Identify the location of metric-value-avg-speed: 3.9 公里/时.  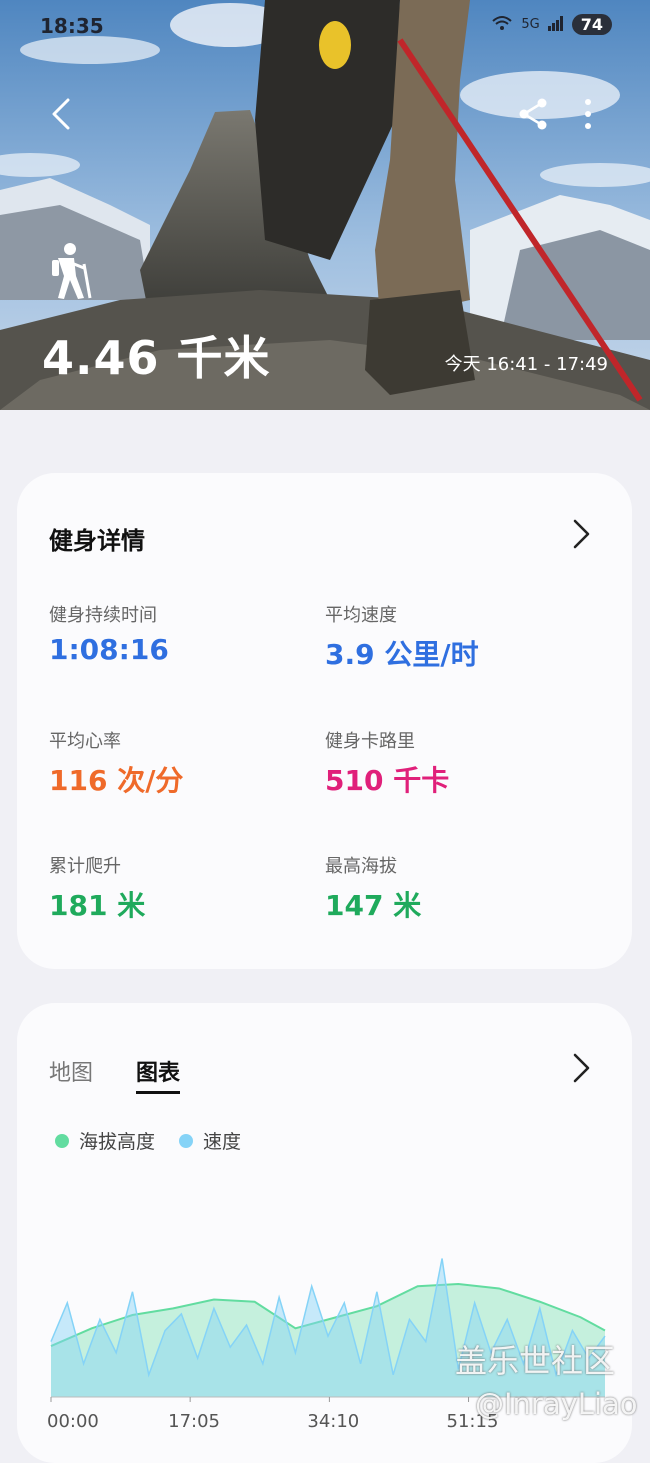
(402, 654).